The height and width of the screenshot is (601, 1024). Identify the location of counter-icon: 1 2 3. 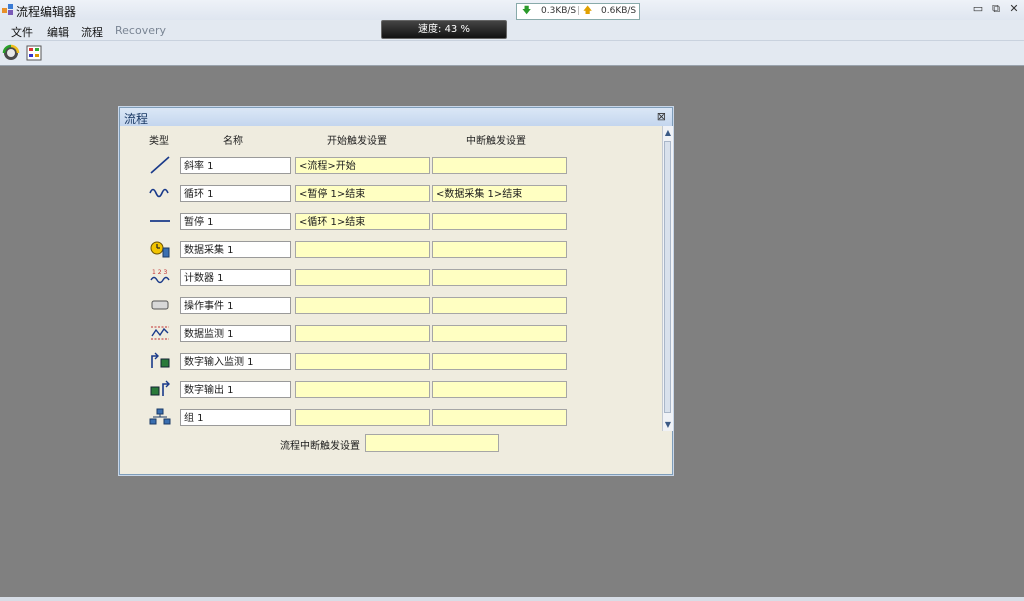
(160, 276).